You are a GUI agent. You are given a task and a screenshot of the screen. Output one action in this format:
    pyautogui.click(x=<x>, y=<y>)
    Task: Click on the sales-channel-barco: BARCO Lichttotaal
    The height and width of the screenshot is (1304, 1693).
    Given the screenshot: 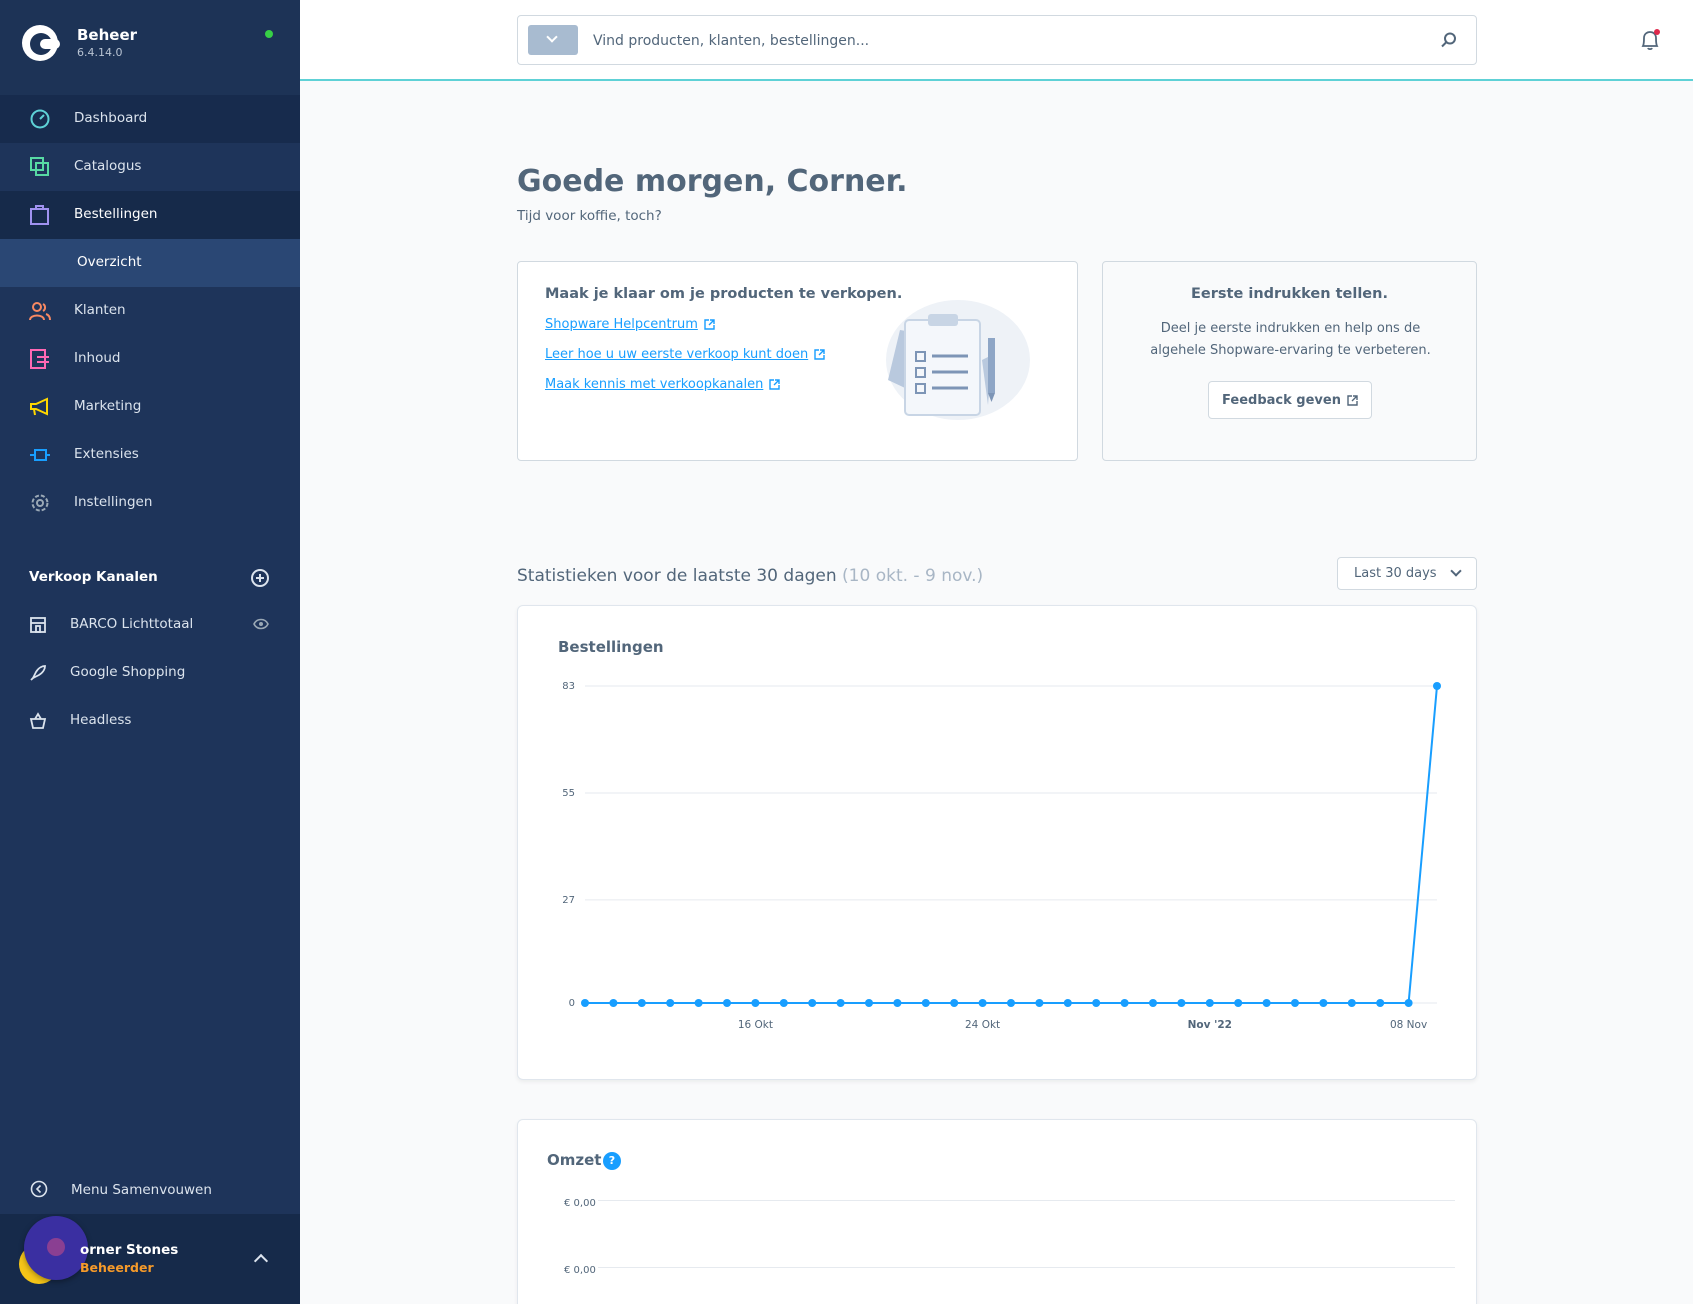 What is the action you would take?
    pyautogui.click(x=150, y=624)
    